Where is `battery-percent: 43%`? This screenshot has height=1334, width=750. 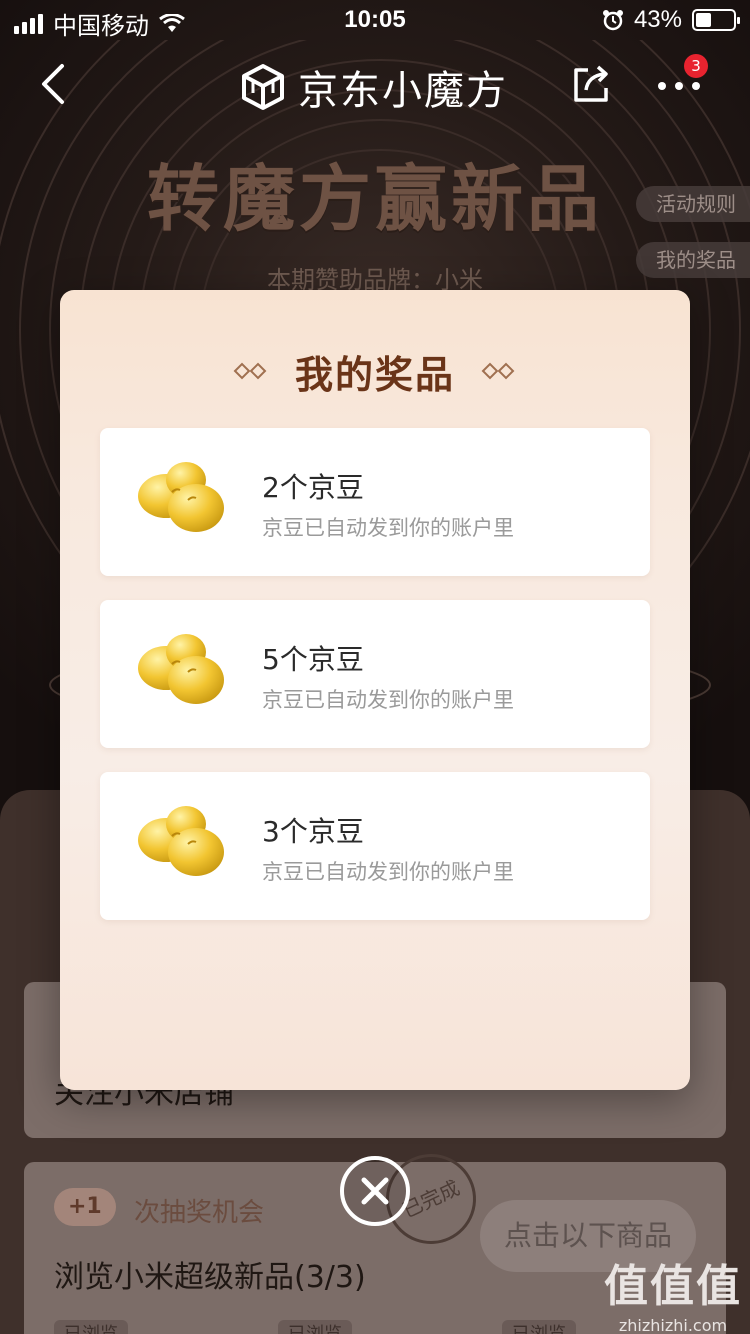
battery-percent: 43% is located at coordinates (657, 19).